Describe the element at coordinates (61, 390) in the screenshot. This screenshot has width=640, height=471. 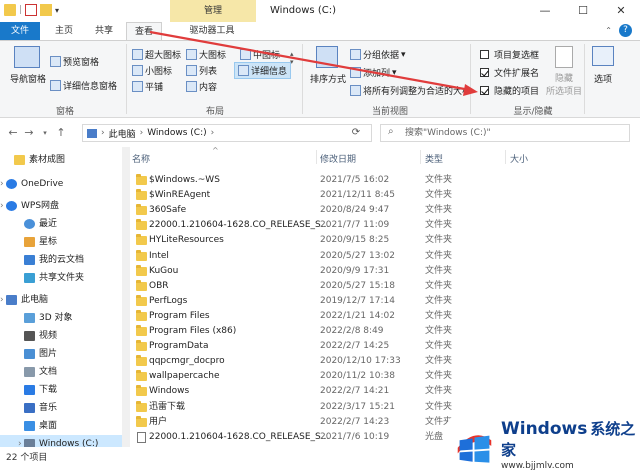
I see `nav-item-12: 下载` at that location.